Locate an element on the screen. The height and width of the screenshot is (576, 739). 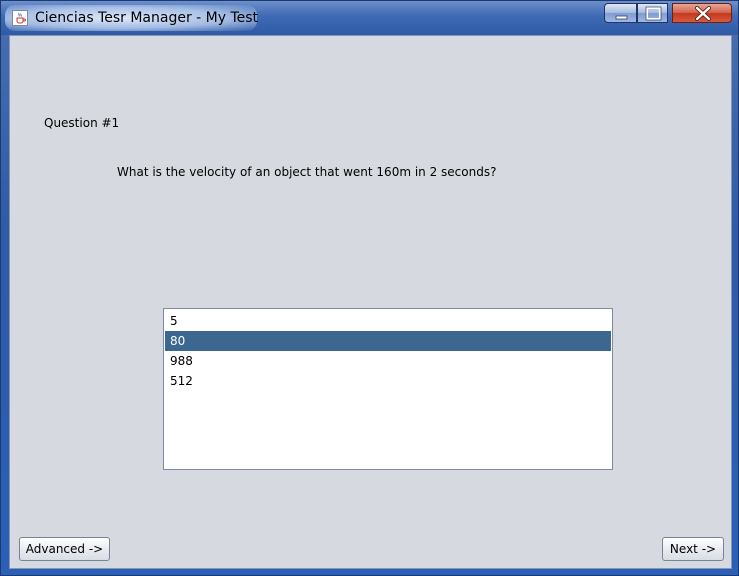
maximize-button is located at coordinates (652, 13).